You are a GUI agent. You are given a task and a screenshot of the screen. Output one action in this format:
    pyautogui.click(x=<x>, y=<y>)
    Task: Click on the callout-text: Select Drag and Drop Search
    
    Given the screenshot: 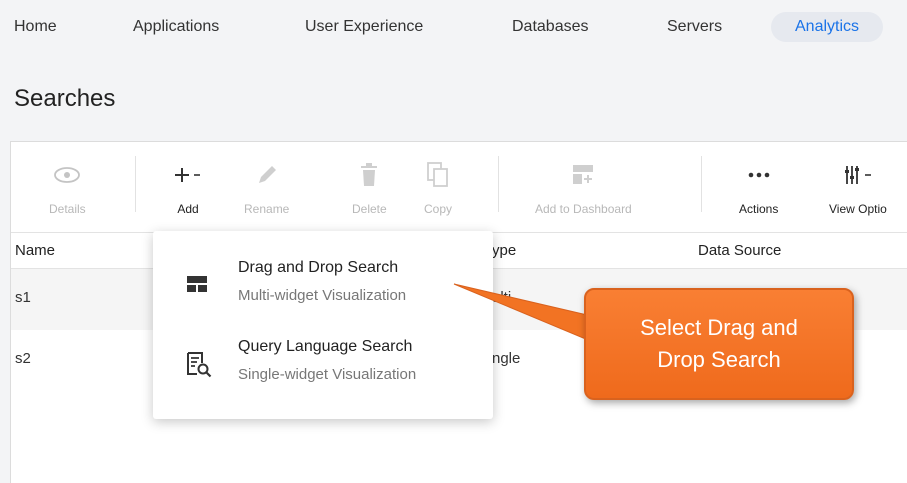 What is the action you would take?
    pyautogui.click(x=719, y=343)
    